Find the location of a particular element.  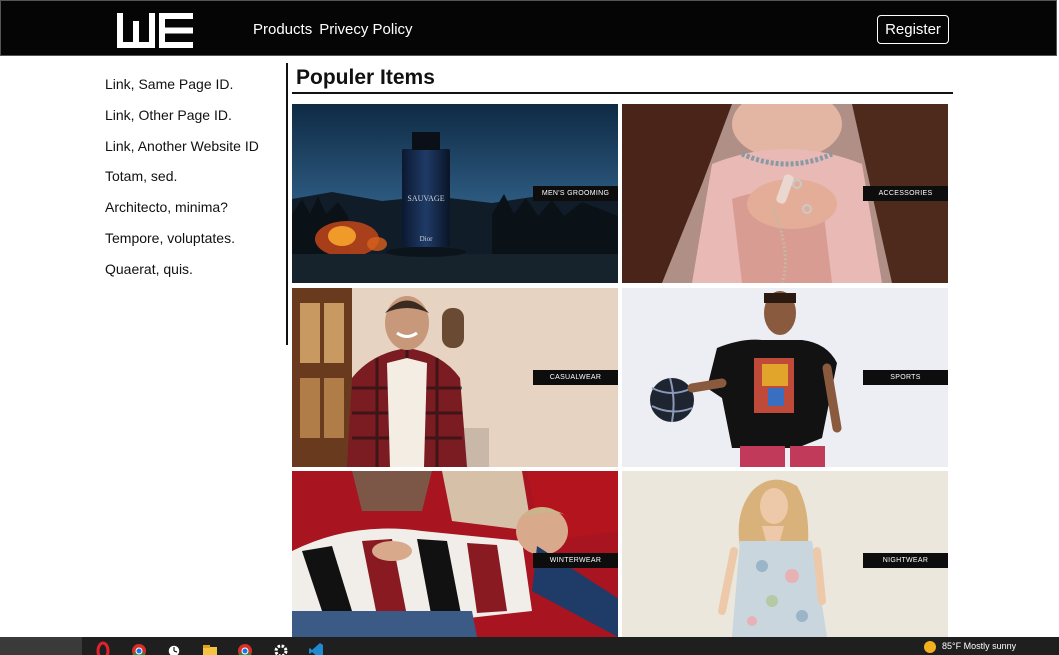

brand-logo is located at coordinates (155, 30).